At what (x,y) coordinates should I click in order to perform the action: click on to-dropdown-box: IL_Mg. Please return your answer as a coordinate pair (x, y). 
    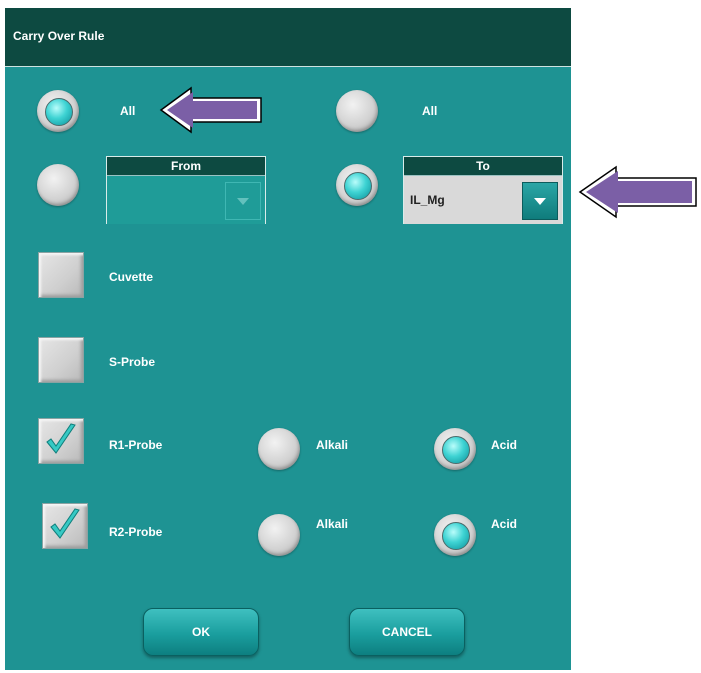
    Looking at the image, I should click on (483, 199).